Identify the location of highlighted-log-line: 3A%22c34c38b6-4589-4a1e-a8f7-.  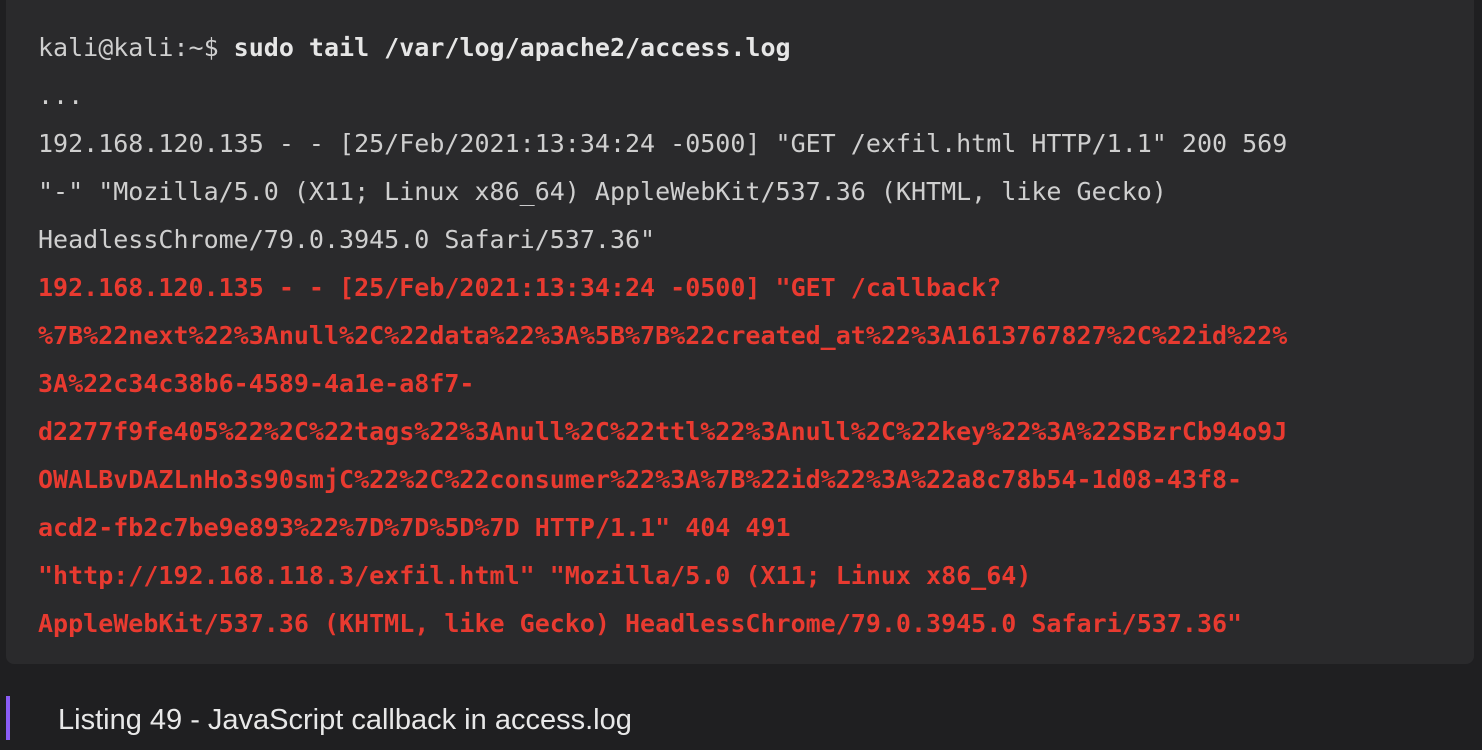
(256, 383).